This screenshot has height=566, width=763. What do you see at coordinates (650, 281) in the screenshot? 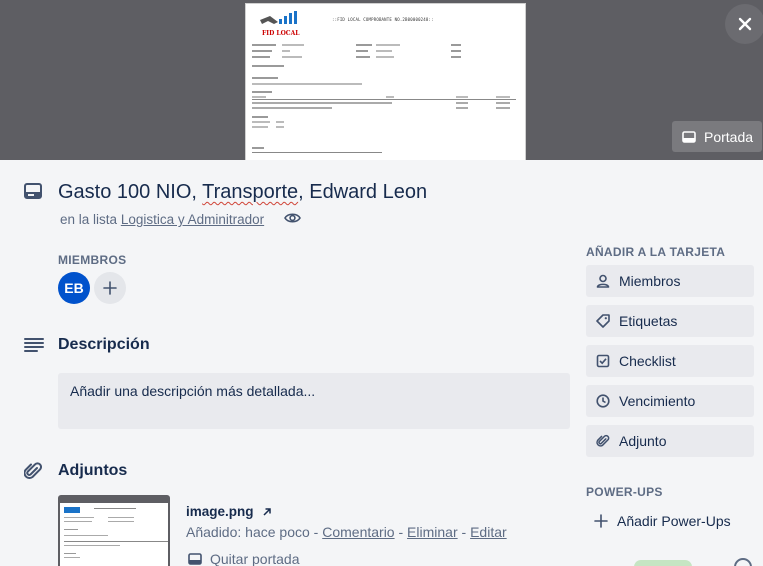
I see `members-button-label: Miembros` at bounding box center [650, 281].